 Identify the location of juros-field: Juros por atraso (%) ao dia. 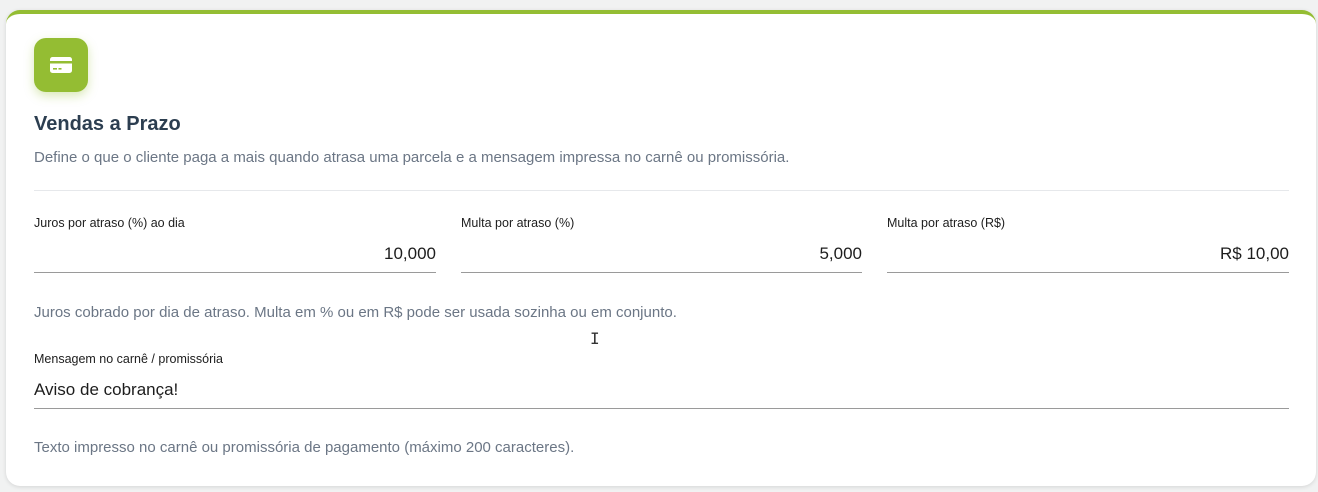
(235, 244).